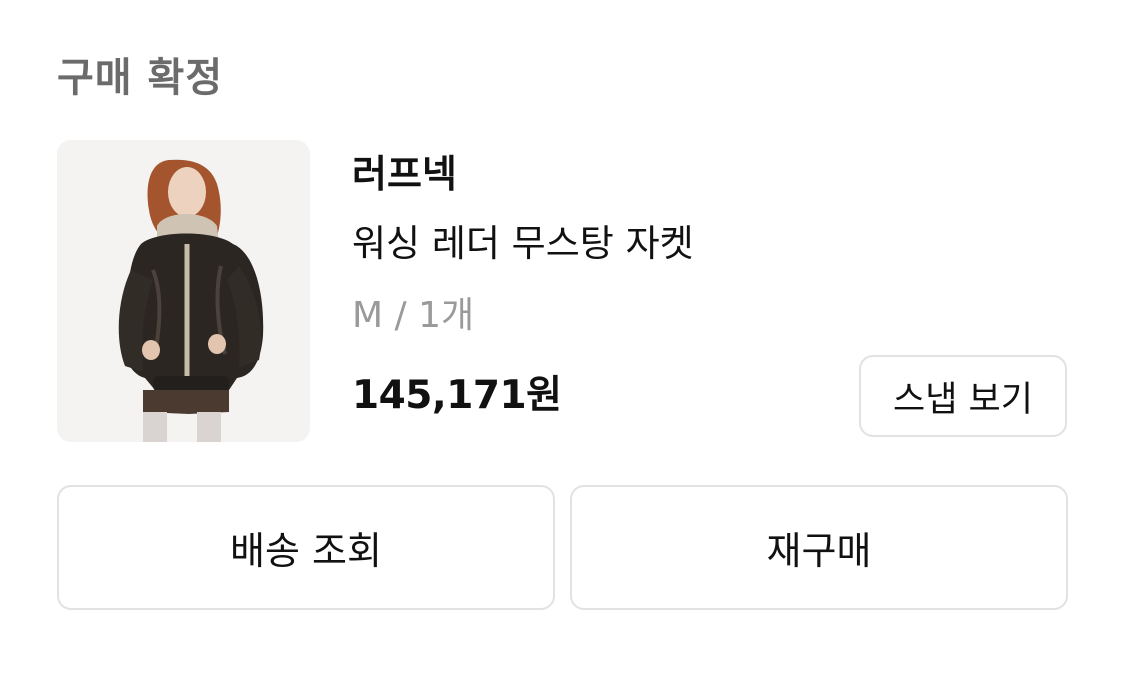 The width and height of the screenshot is (1125, 684). I want to click on product-option: M / 1개, so click(413, 315).